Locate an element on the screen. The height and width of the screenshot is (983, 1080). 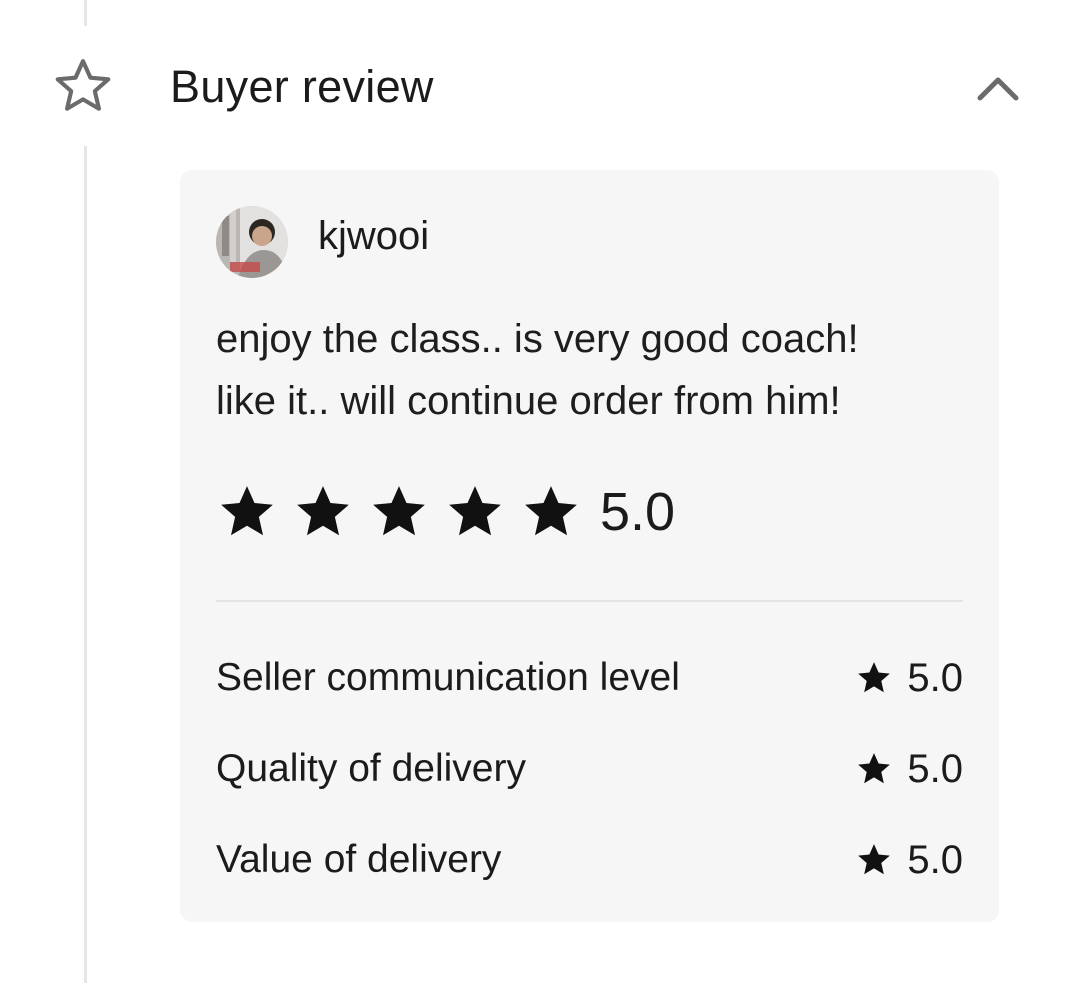
review-text-line: like it.. will continue order from him! is located at coordinates (528, 401).